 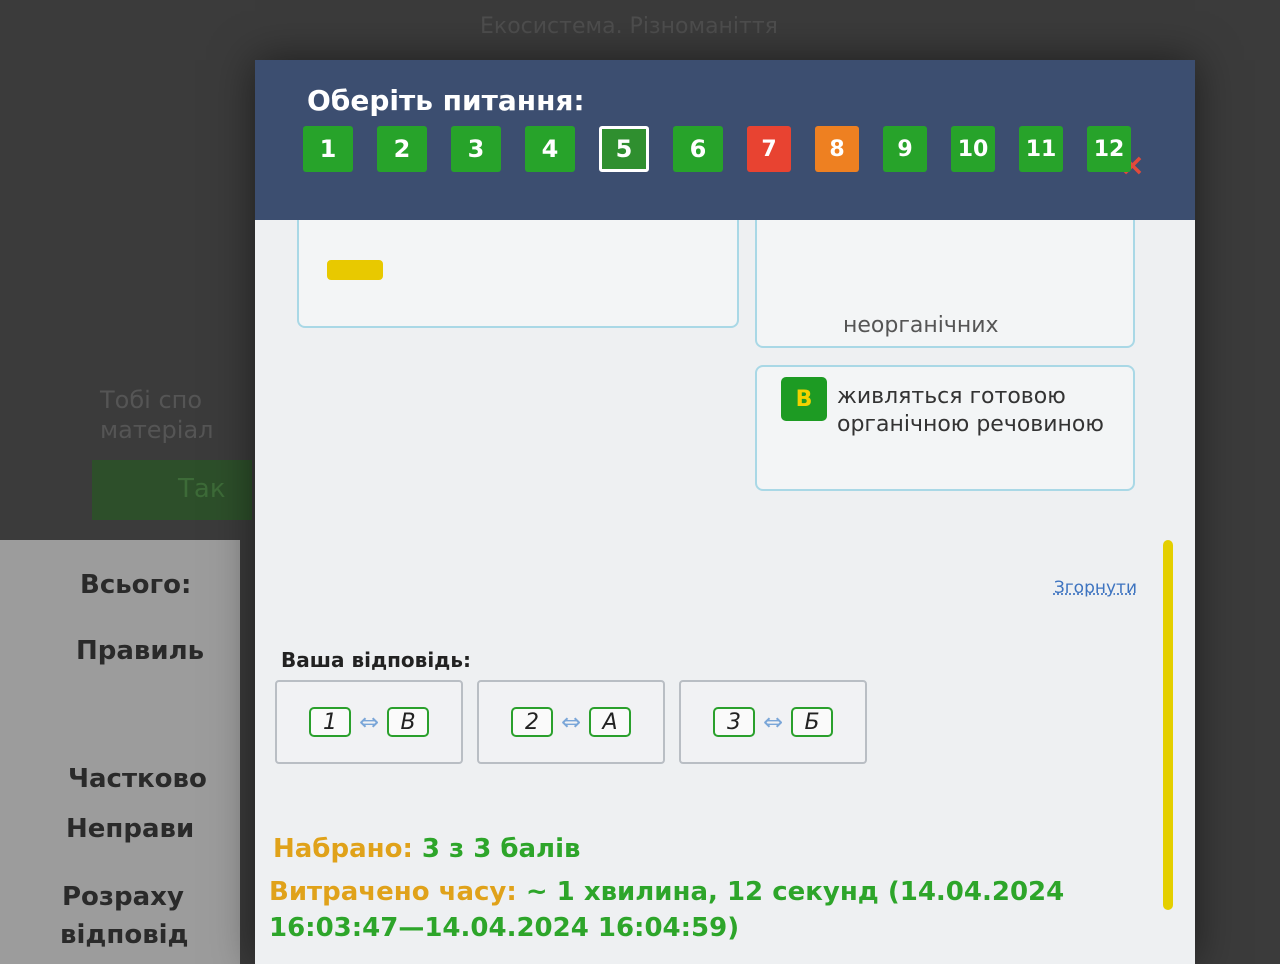 What do you see at coordinates (329, 722) in the screenshot?
I see `pair-left-cell: 1` at bounding box center [329, 722].